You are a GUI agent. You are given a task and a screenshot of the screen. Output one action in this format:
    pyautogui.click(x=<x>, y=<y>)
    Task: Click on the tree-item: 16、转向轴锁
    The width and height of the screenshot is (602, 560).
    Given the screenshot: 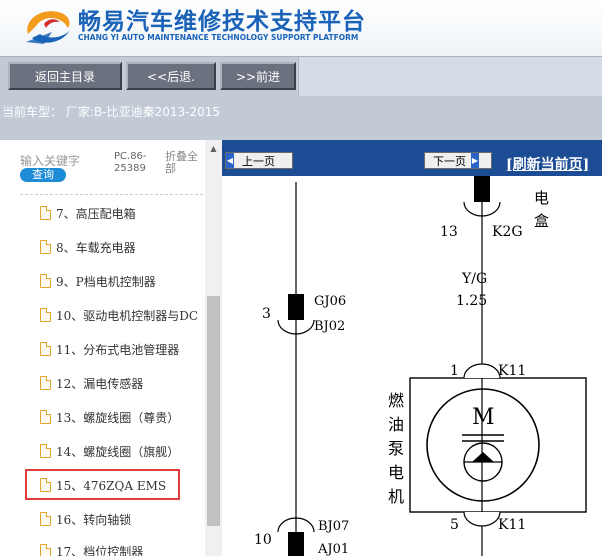 What is the action you would take?
    pyautogui.click(x=125, y=519)
    